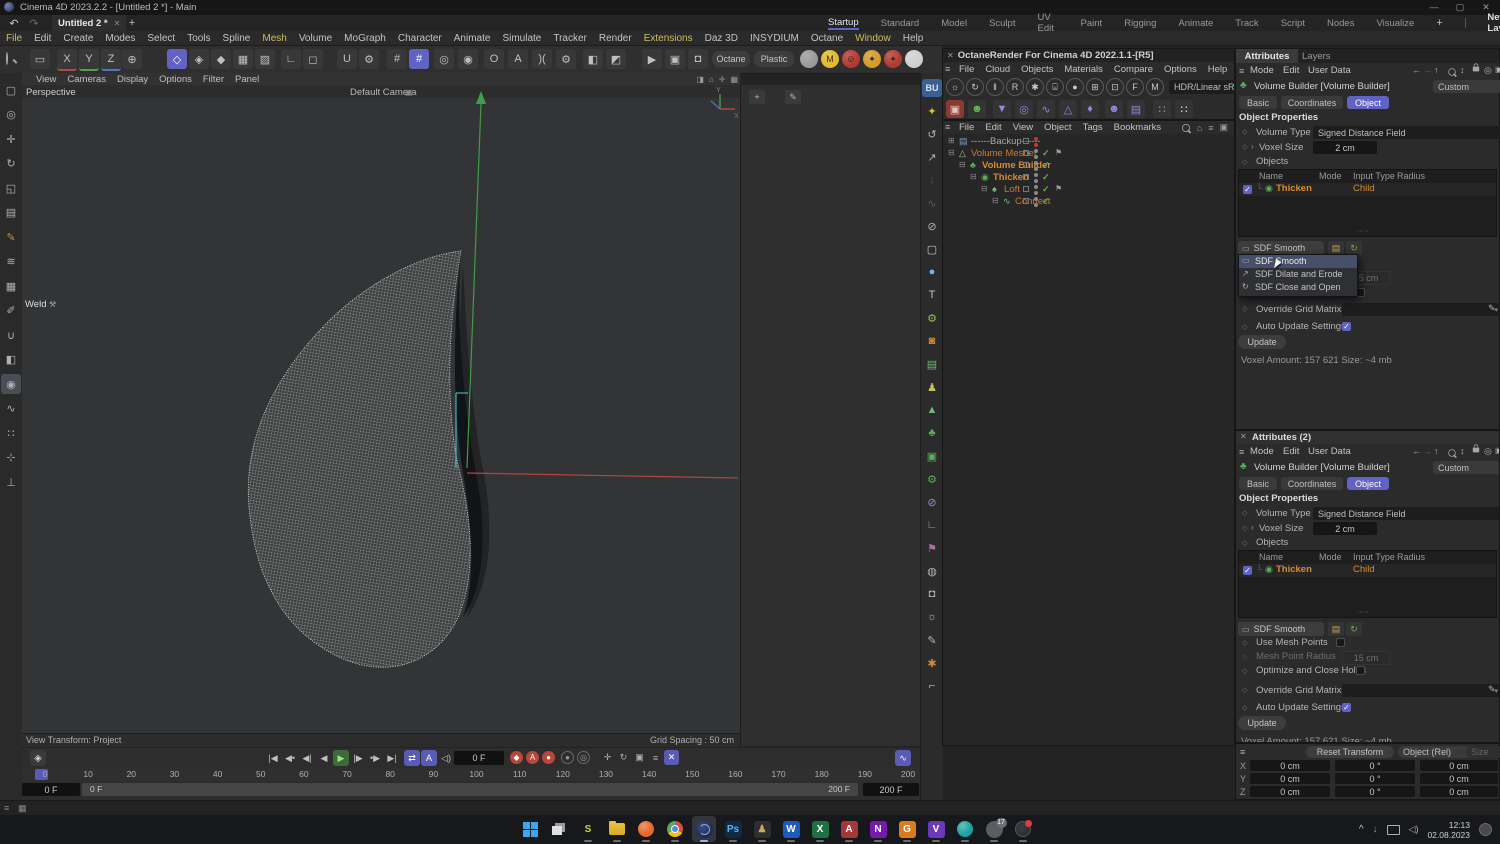 This screenshot has height=844, width=1500. What do you see at coordinates (11, 286) in the screenshot?
I see `polygon-pen-tool: ▦` at bounding box center [11, 286].